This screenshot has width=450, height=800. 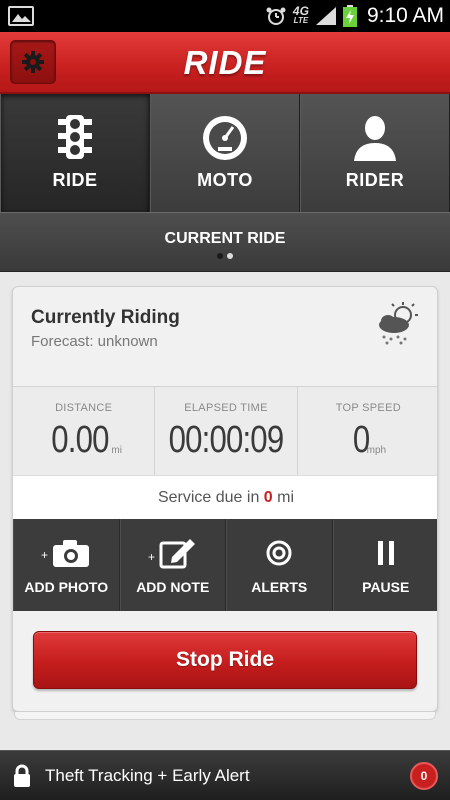 I want to click on add-note-button: + ADD NOTE, so click(x=172, y=565).